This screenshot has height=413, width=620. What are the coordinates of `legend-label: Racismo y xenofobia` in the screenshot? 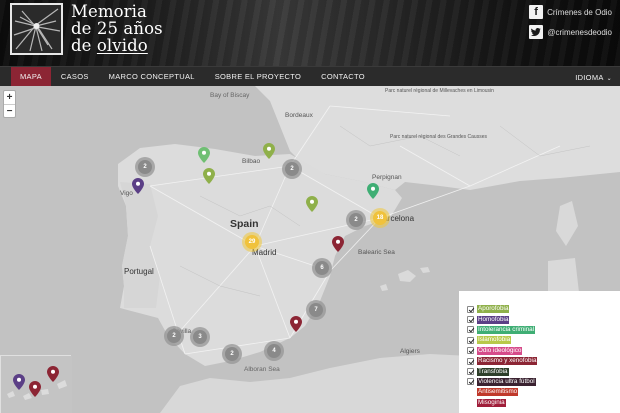 It's located at (507, 361).